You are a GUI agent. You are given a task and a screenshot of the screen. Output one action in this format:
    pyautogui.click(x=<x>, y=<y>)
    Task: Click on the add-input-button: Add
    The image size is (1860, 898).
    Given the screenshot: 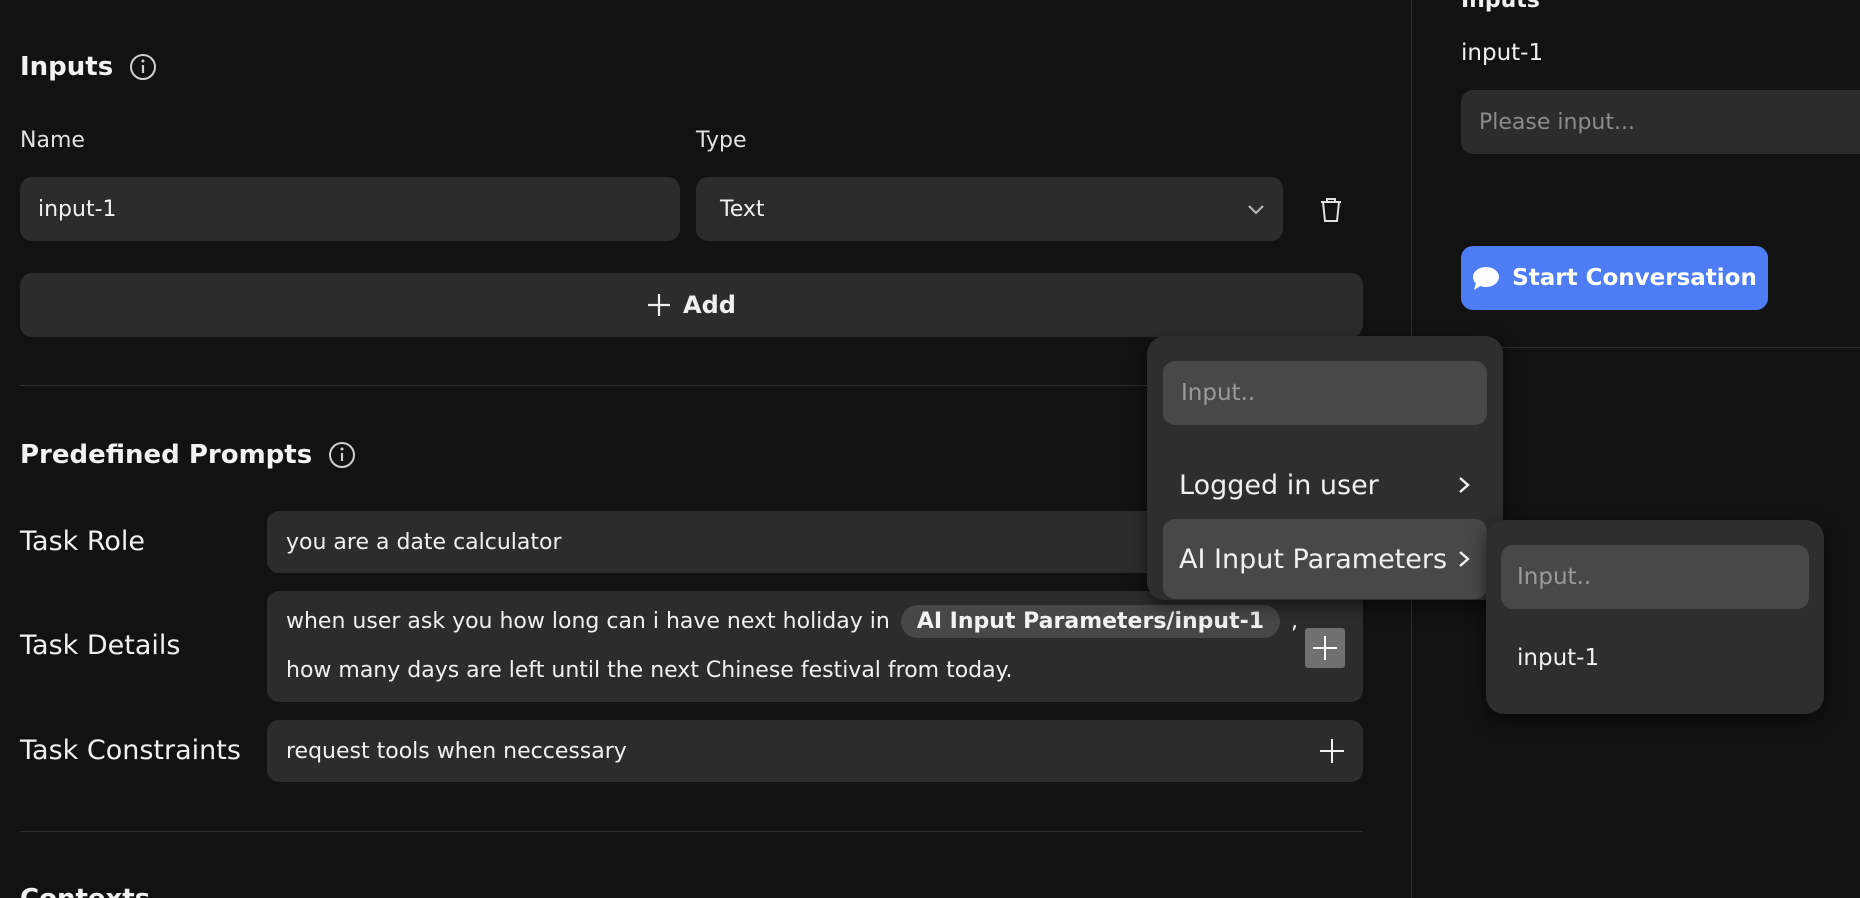 What is the action you would take?
    pyautogui.click(x=691, y=305)
    